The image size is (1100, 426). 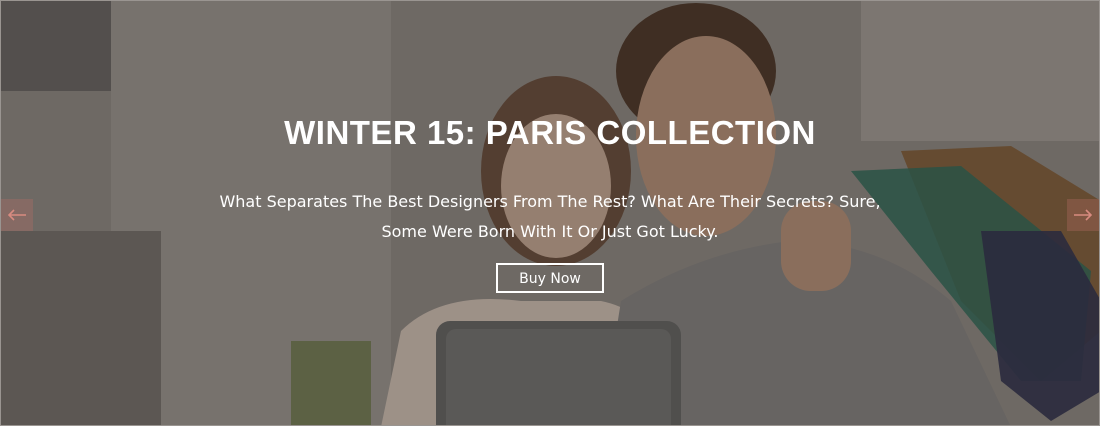 What do you see at coordinates (550, 132) in the screenshot?
I see `slide-title: WINTER 15: PARIS COLLECTION` at bounding box center [550, 132].